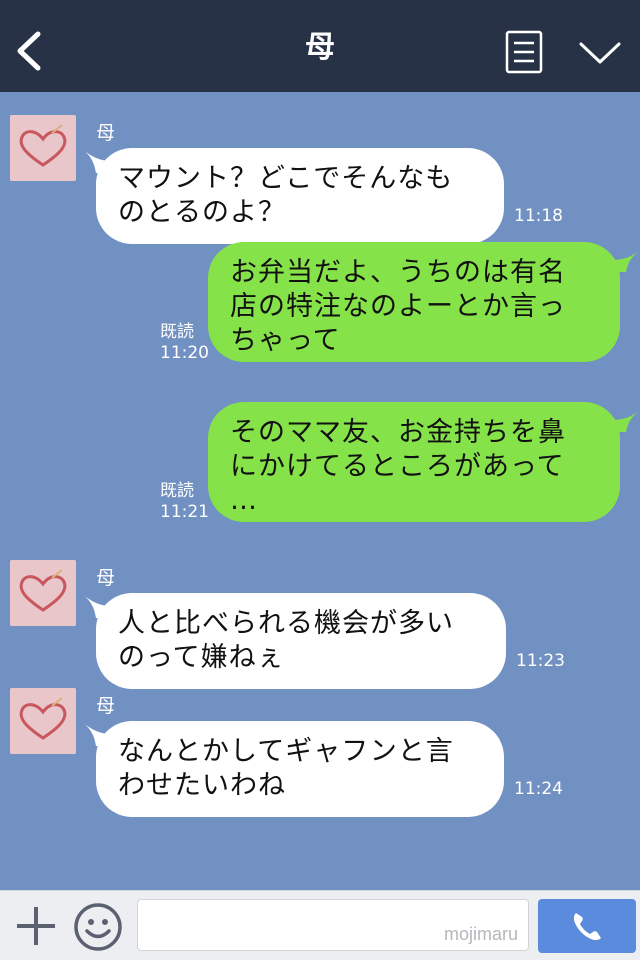  I want to click on emoji-button, so click(98, 927).